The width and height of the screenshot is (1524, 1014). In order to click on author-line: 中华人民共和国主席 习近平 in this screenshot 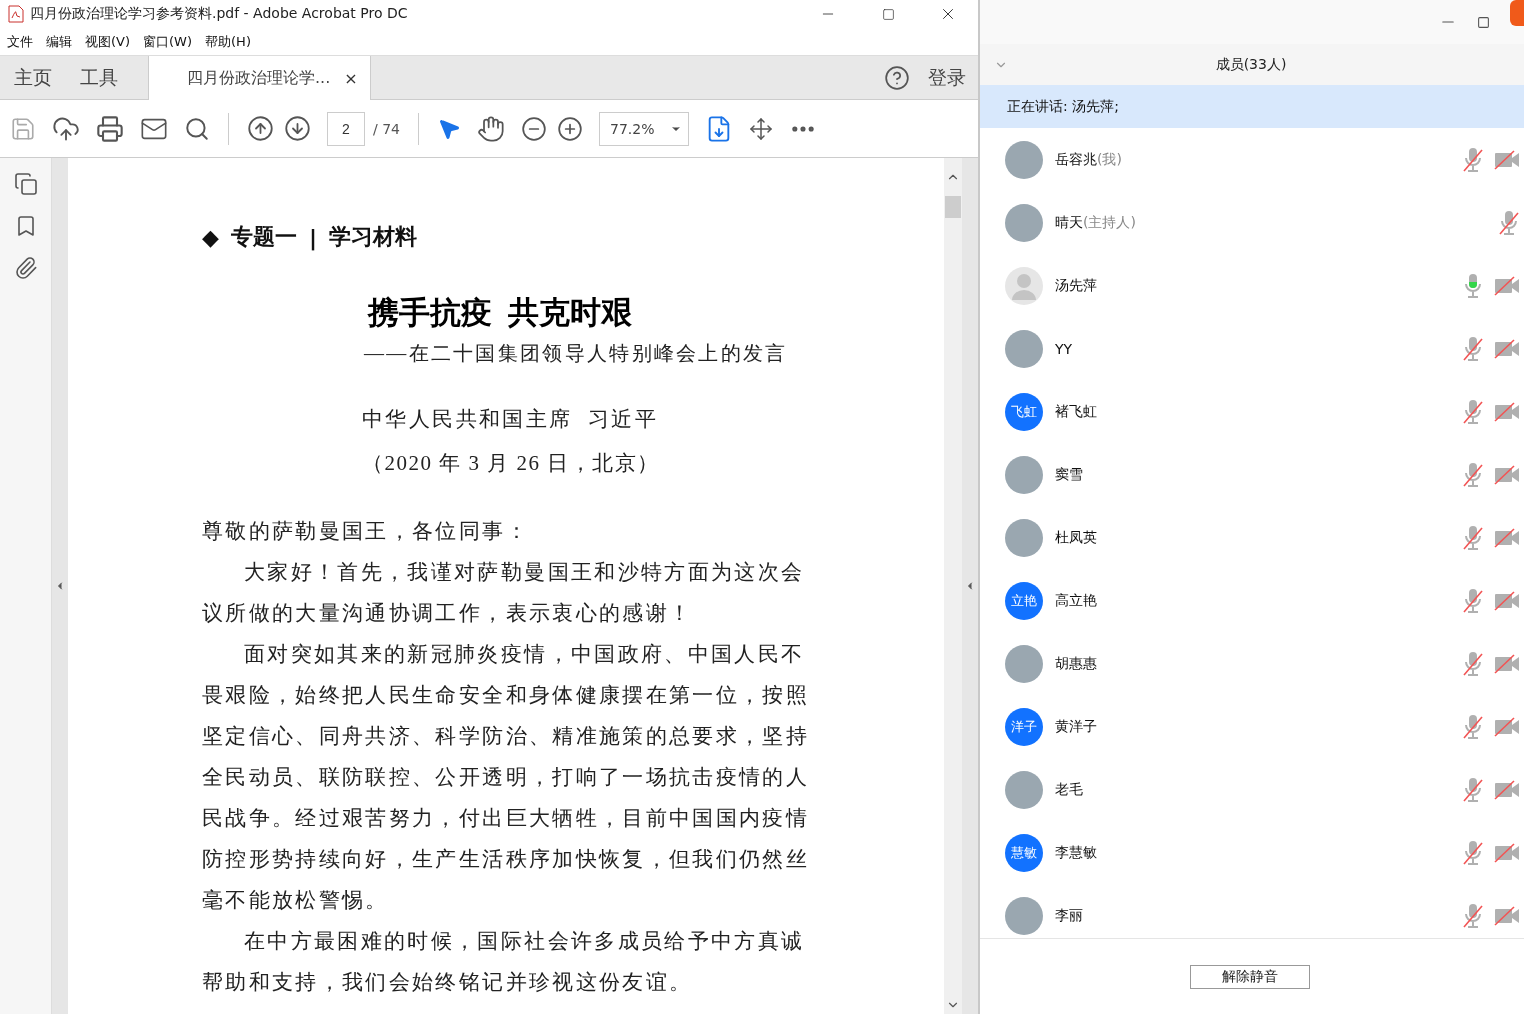, I will do `click(511, 419)`.